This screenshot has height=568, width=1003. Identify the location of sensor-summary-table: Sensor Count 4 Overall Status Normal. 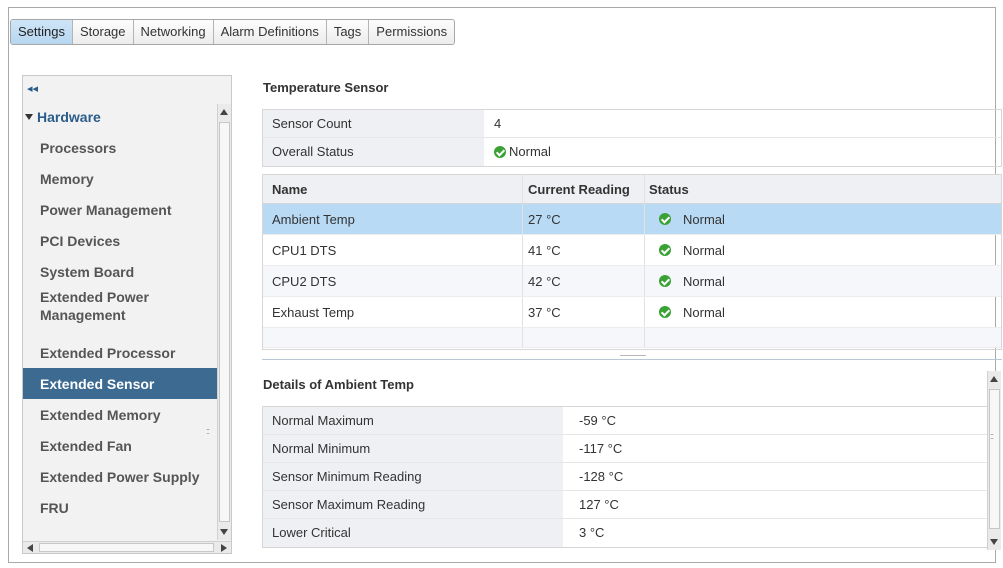
(632, 138).